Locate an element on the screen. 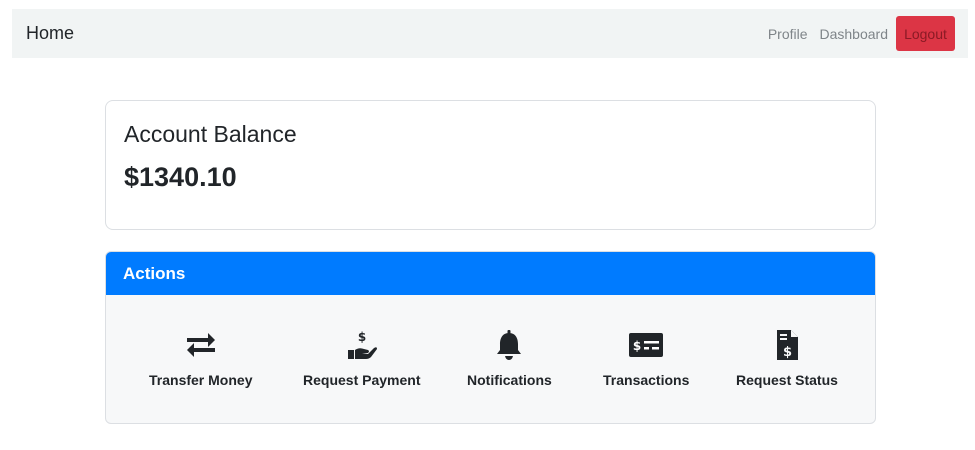  transfer-money-action: Transfer Money is located at coordinates (200, 358).